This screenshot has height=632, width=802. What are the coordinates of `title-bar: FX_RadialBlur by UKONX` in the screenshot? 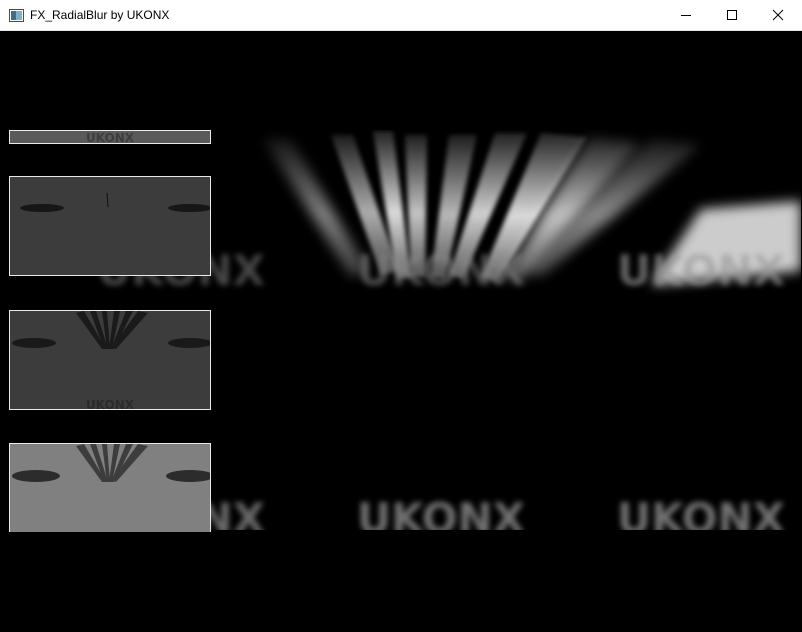 It's located at (401, 15).